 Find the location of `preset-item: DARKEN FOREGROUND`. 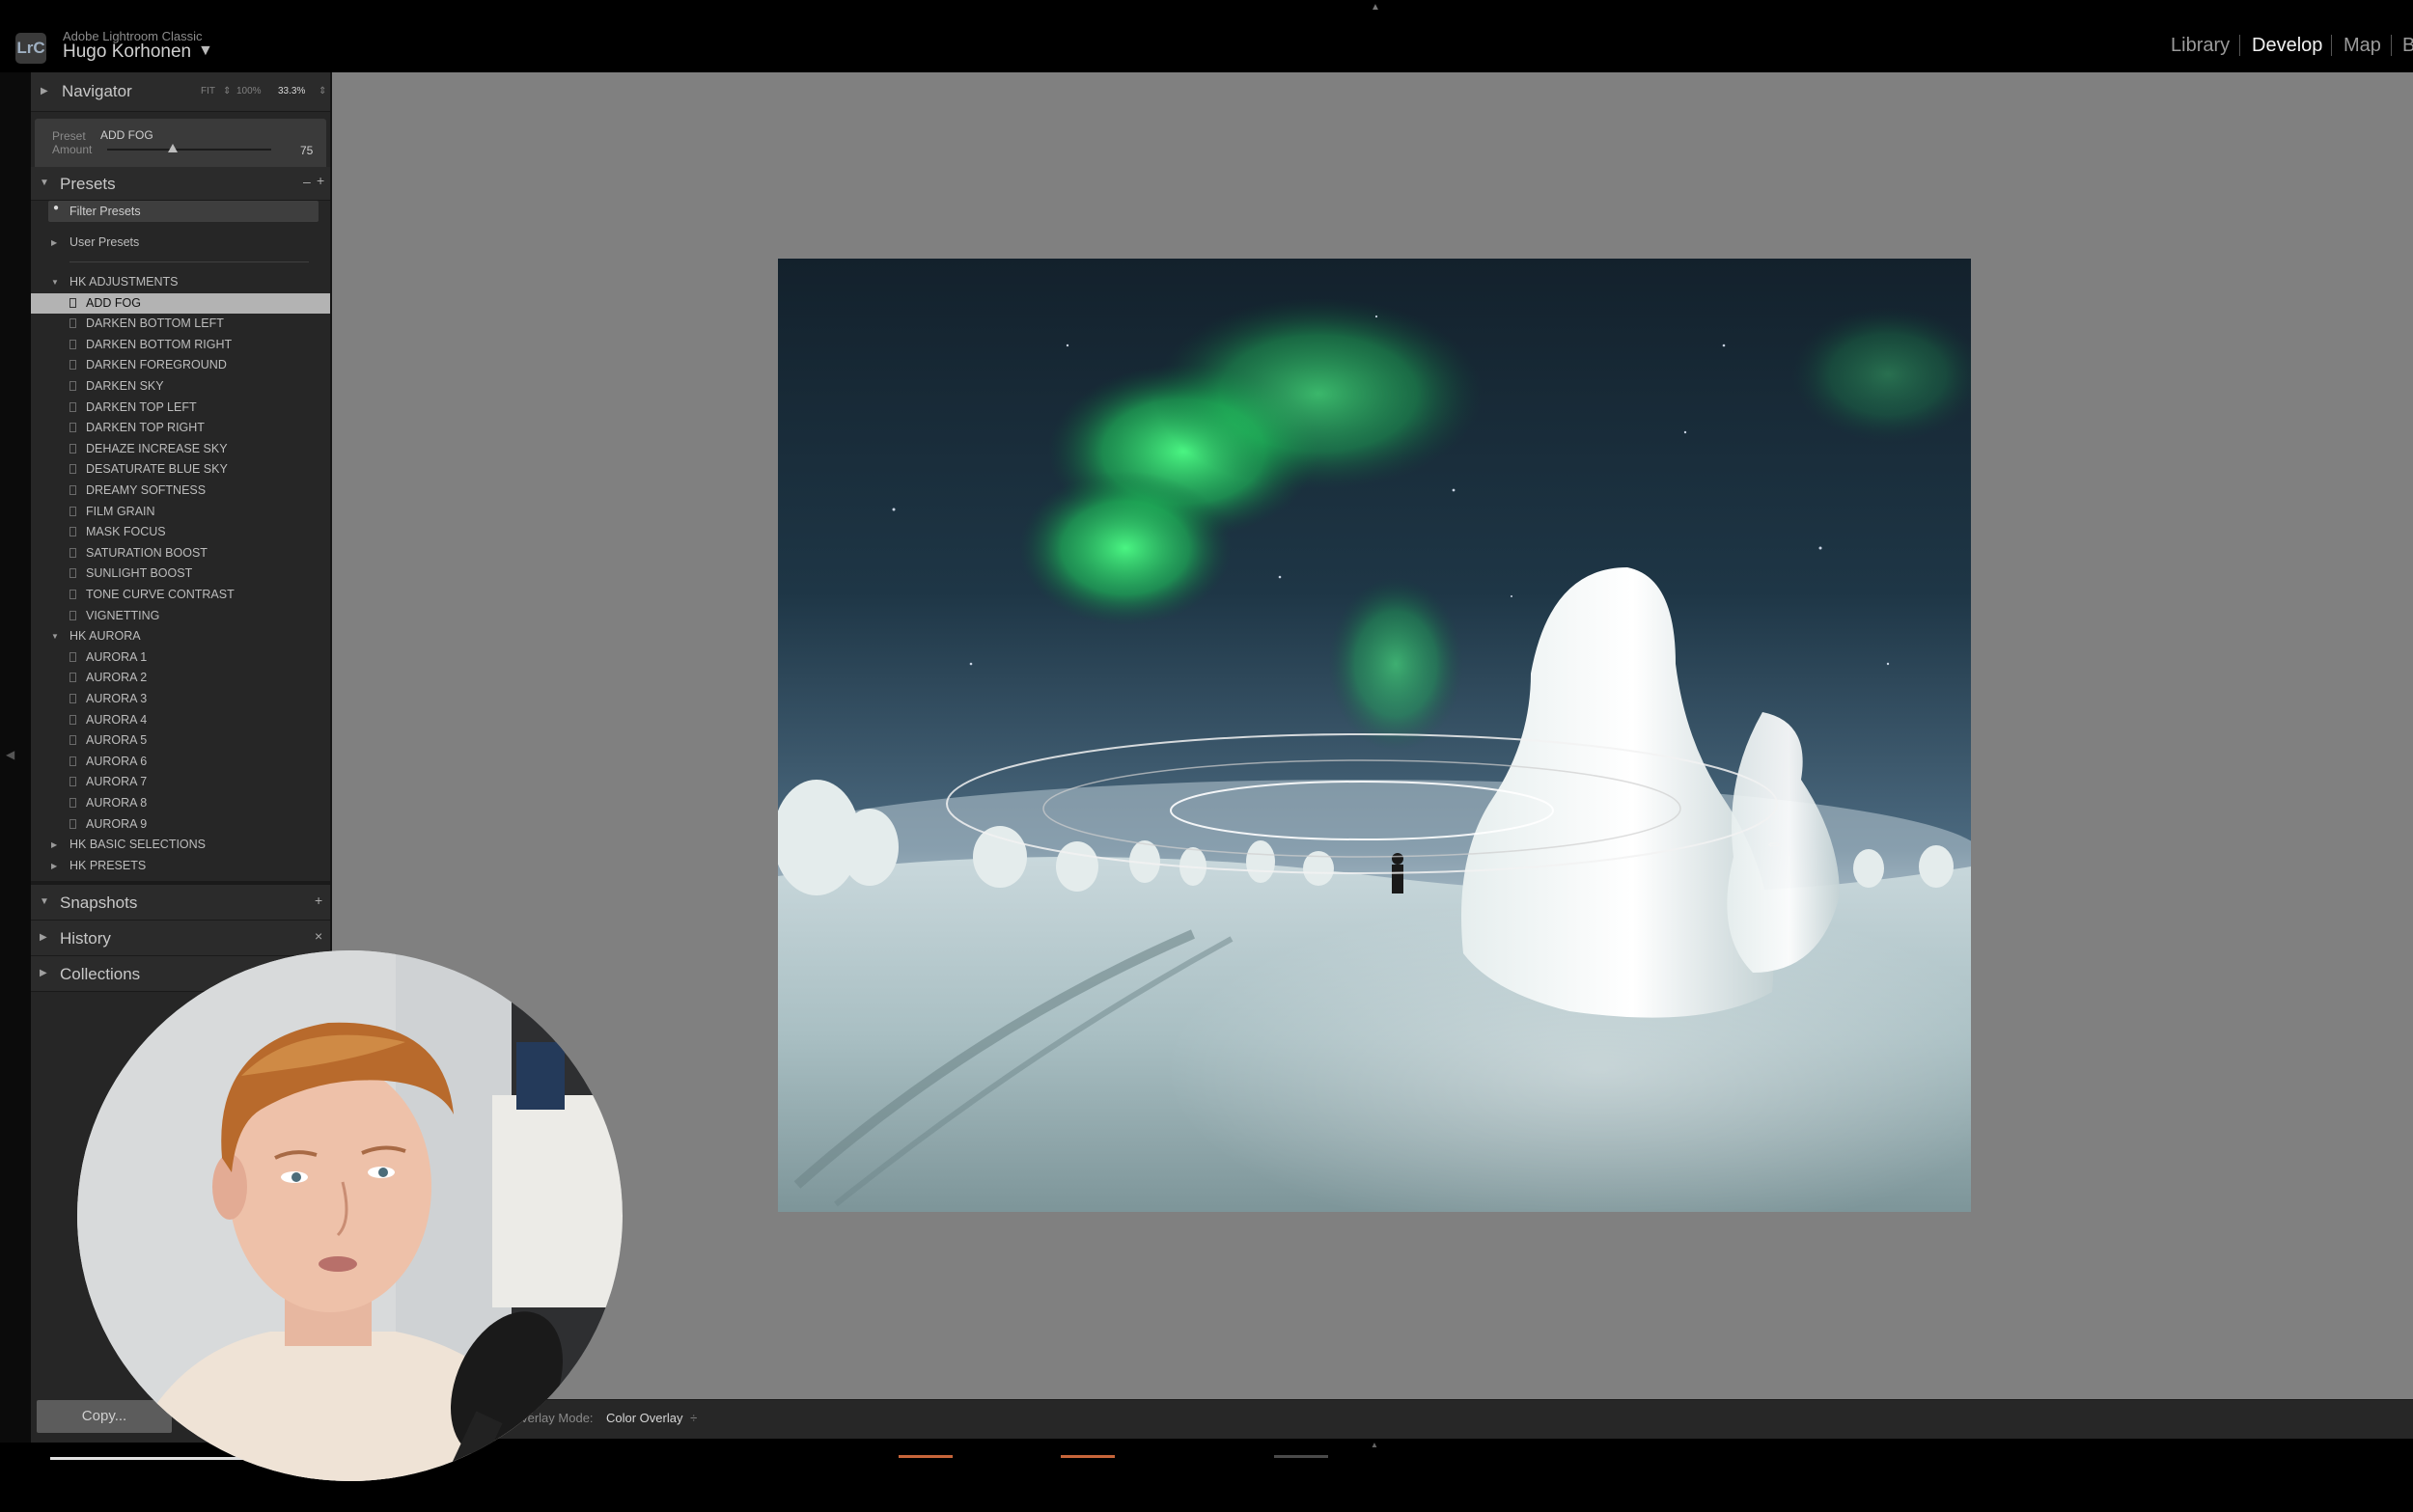

preset-item: DARKEN FOREGROUND is located at coordinates (180, 365).